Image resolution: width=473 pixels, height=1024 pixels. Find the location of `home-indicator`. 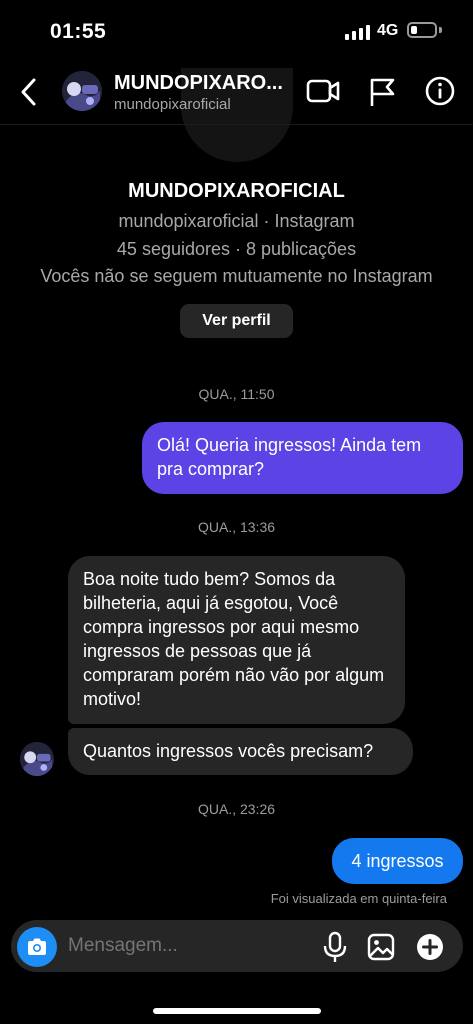

home-indicator is located at coordinates (237, 1011).